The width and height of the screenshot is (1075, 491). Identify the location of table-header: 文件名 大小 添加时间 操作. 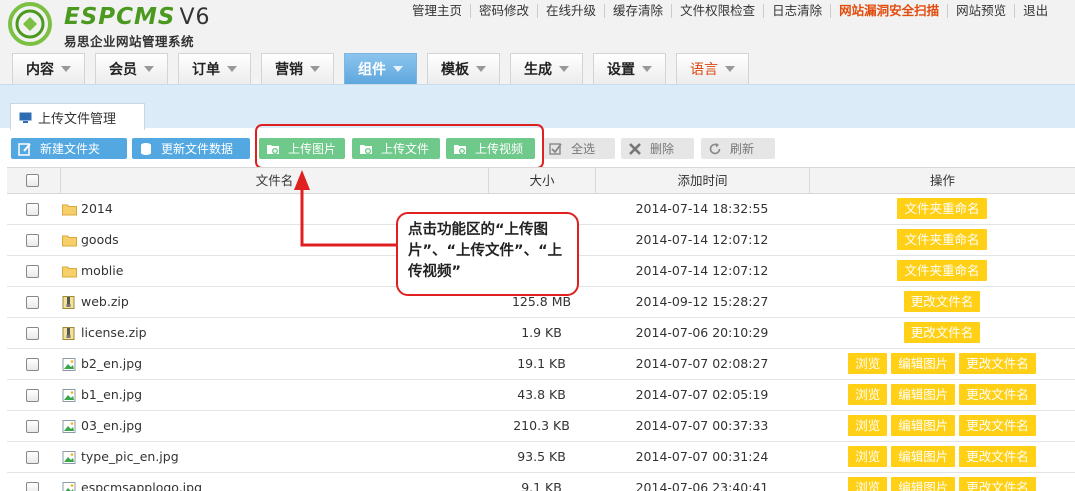
(541, 180).